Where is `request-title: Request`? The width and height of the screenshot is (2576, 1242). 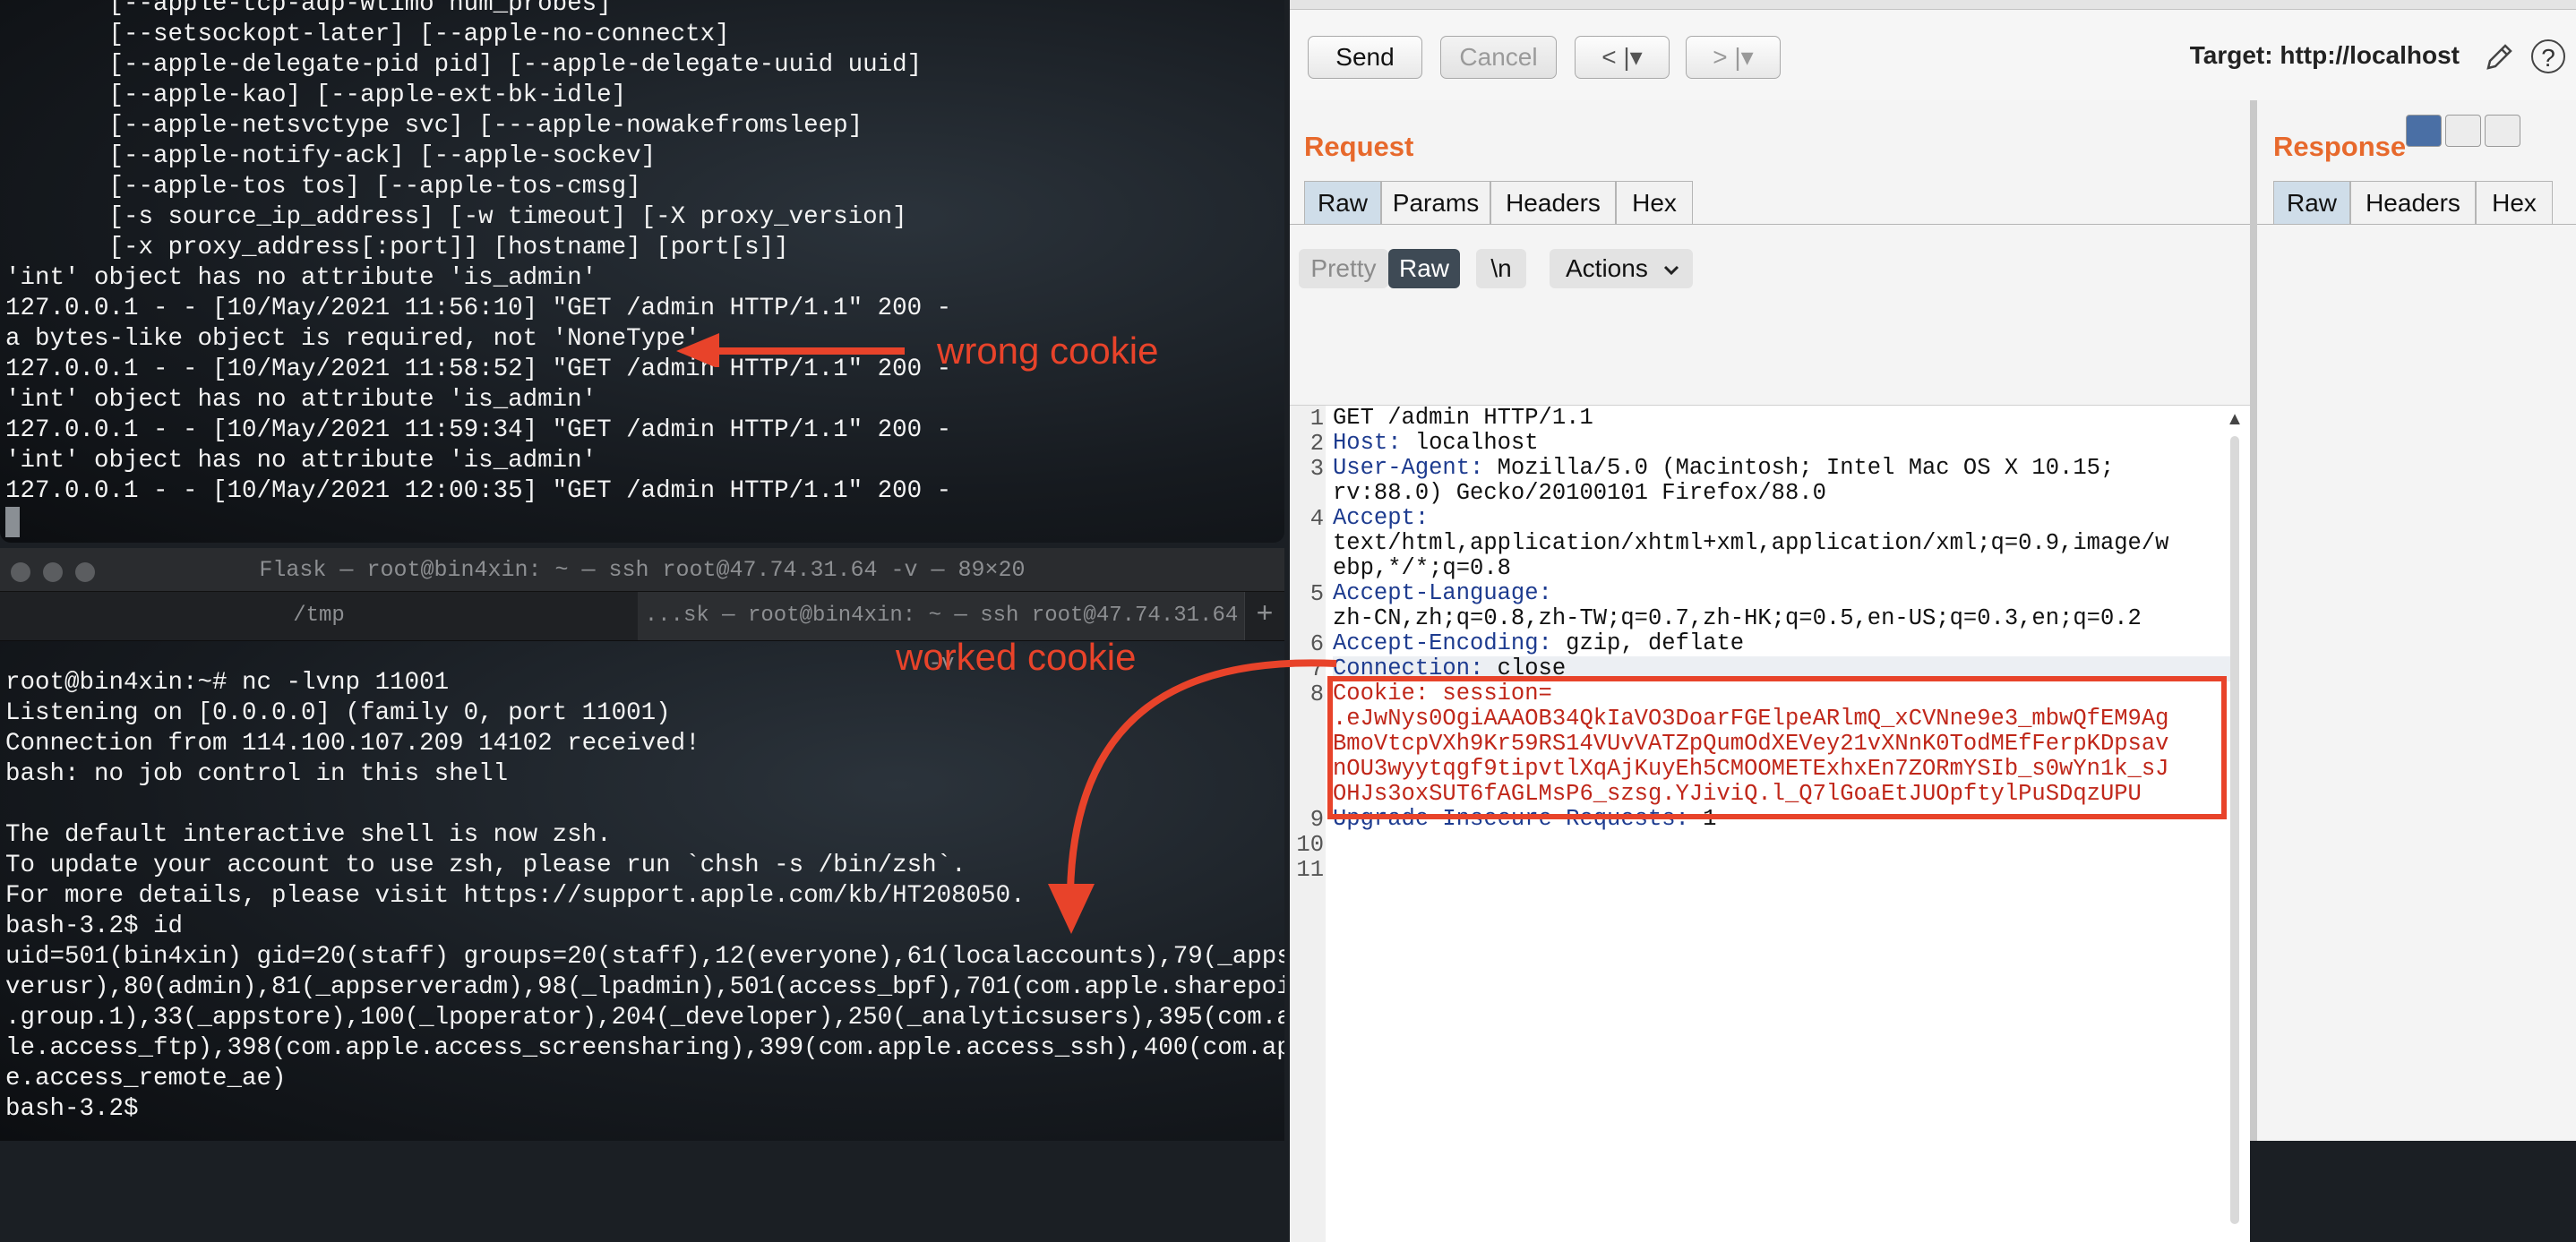 request-title: Request is located at coordinates (1359, 146).